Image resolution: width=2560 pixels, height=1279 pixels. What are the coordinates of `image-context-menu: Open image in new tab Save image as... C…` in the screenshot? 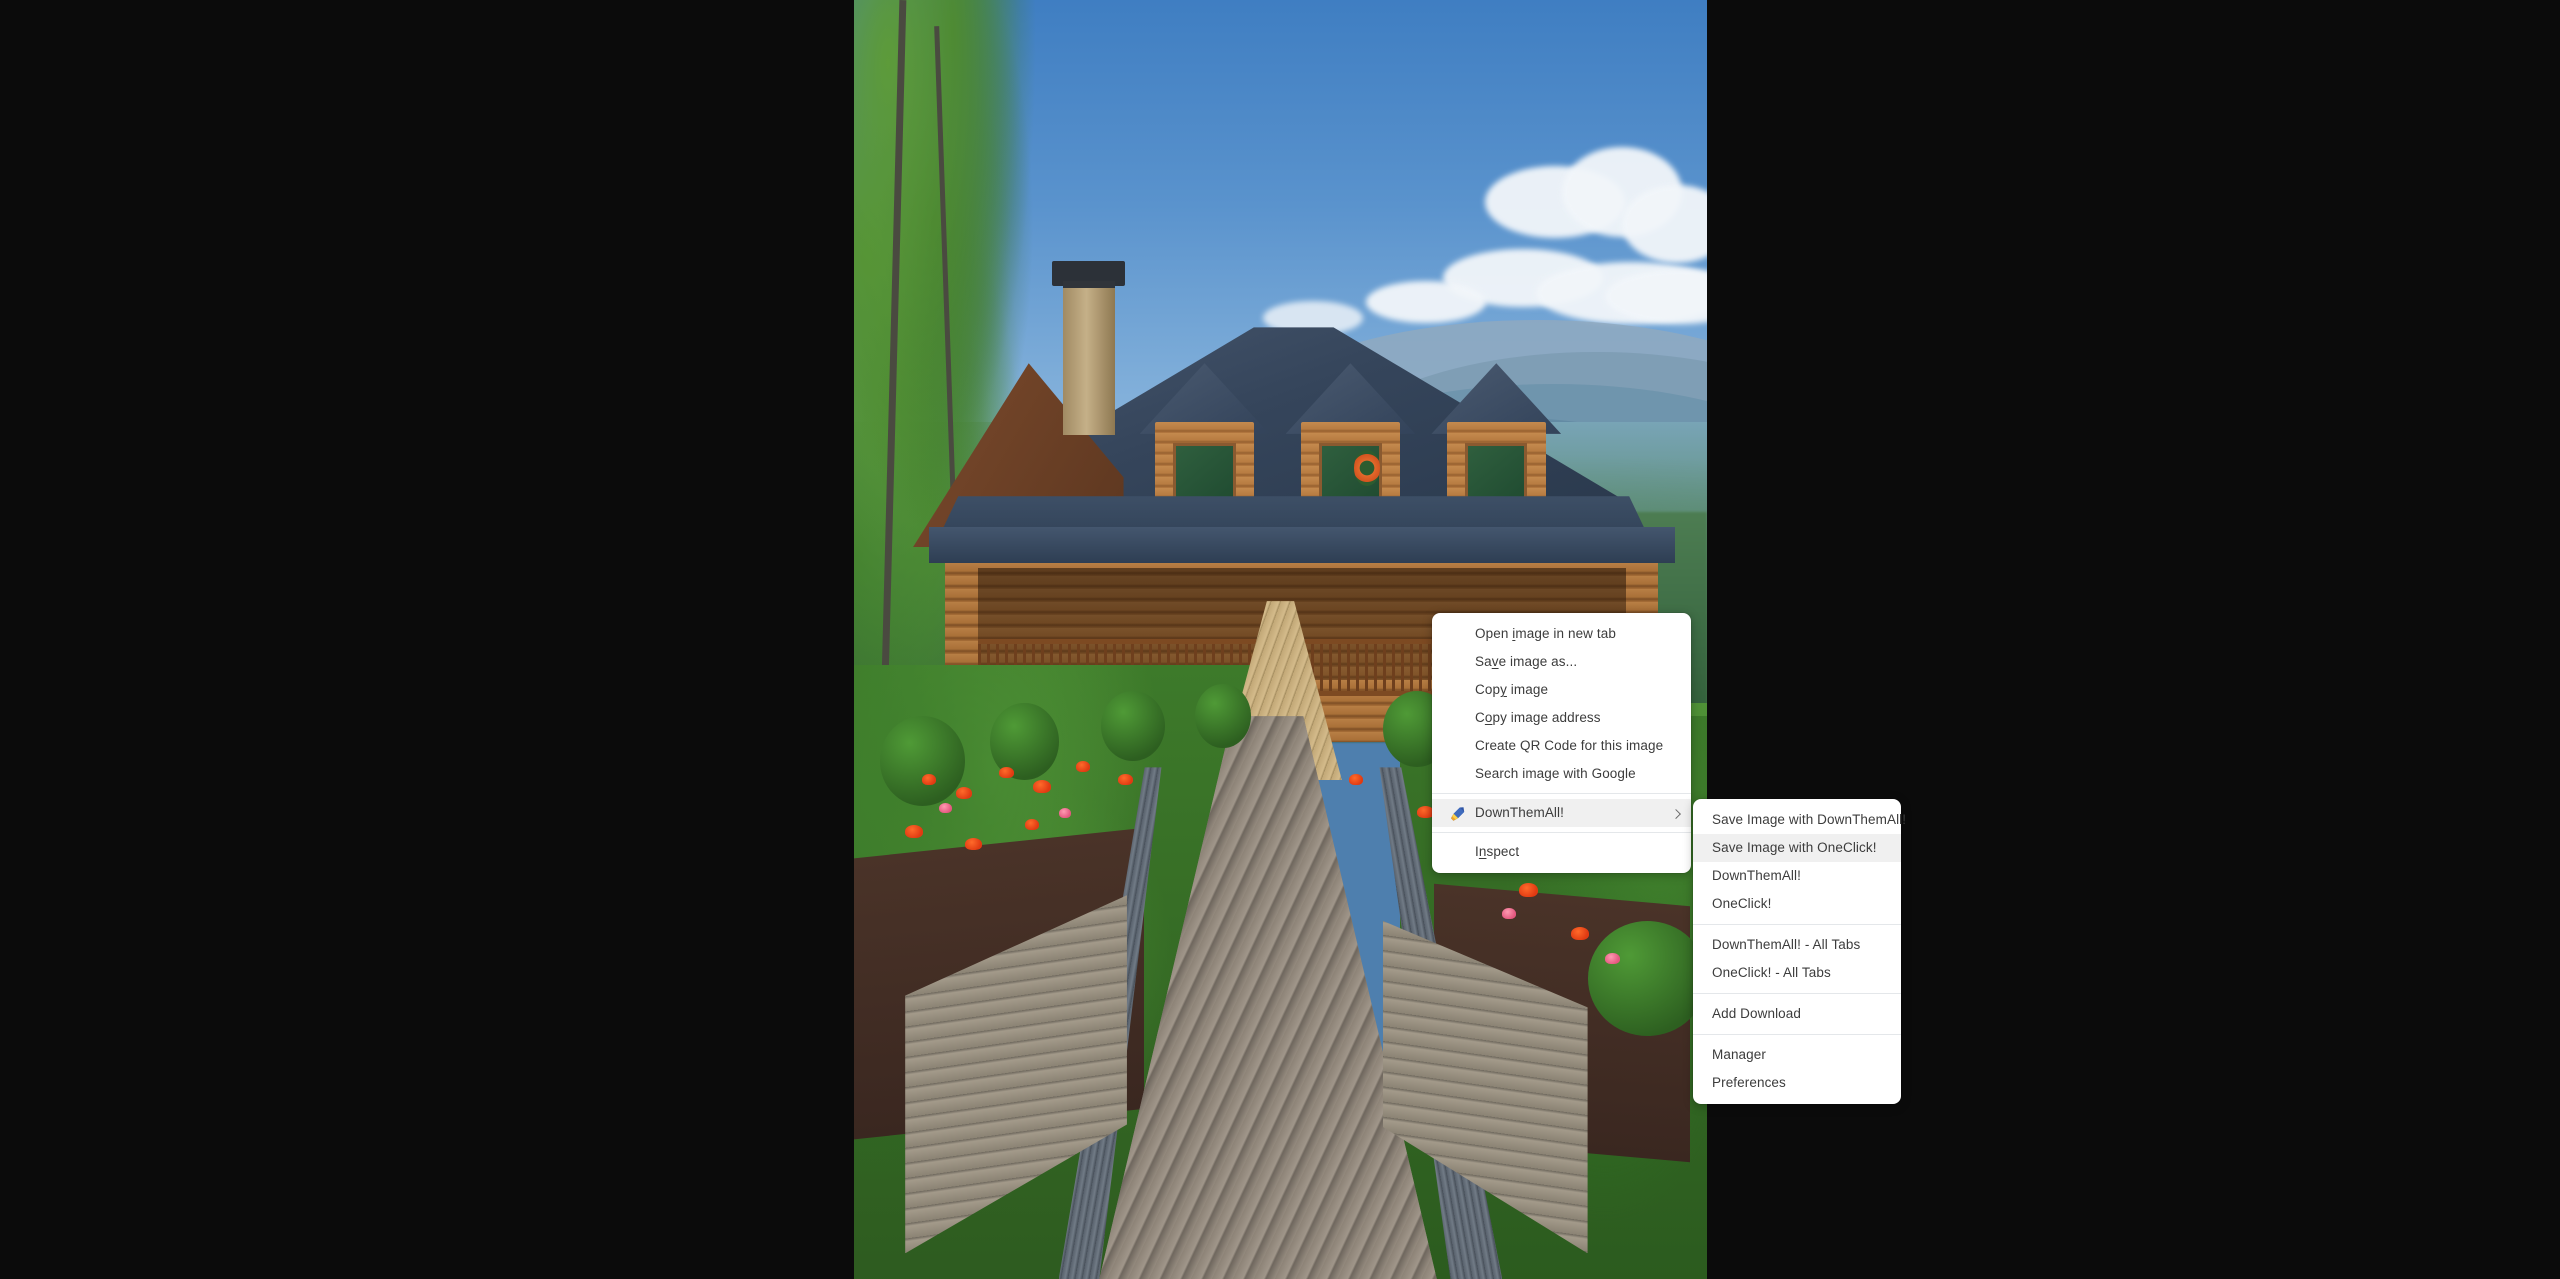 It's located at (1561, 743).